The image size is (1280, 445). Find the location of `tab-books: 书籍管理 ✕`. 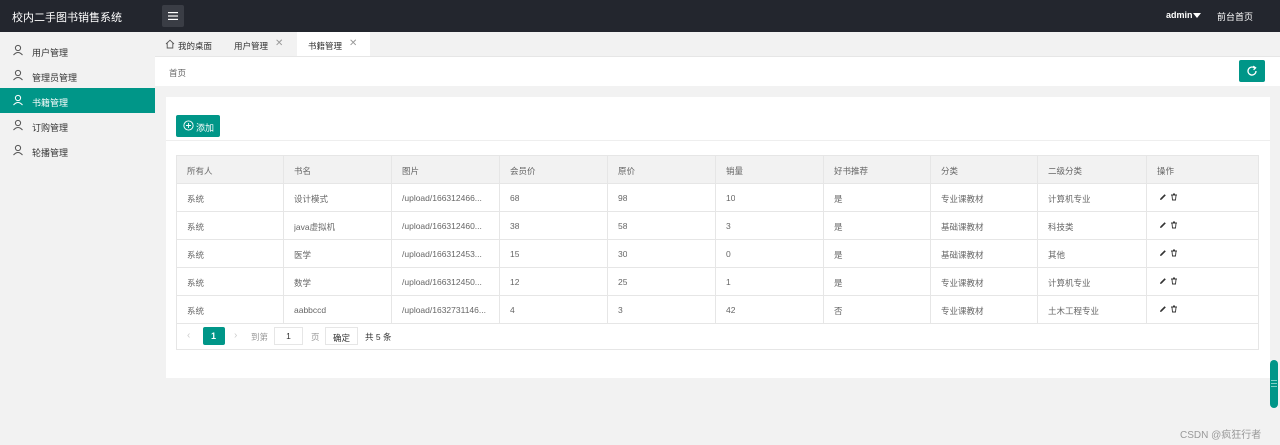

tab-books: 书籍管理 ✕ is located at coordinates (333, 44).